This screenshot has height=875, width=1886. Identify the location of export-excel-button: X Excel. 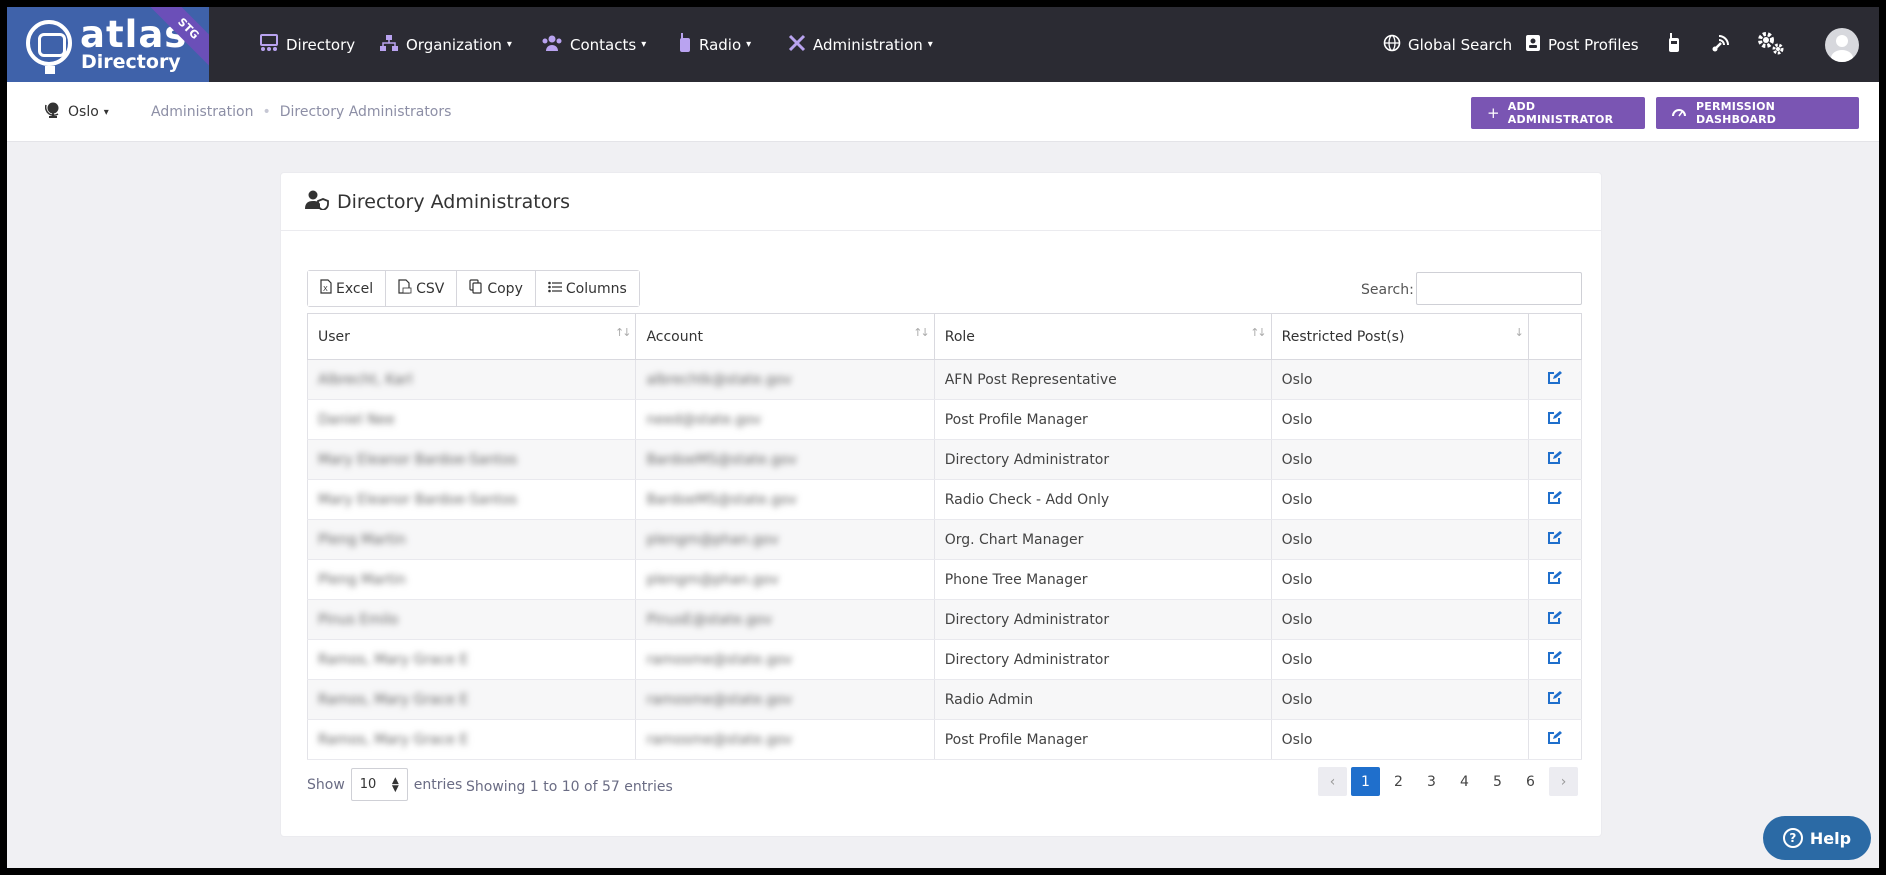
(347, 288).